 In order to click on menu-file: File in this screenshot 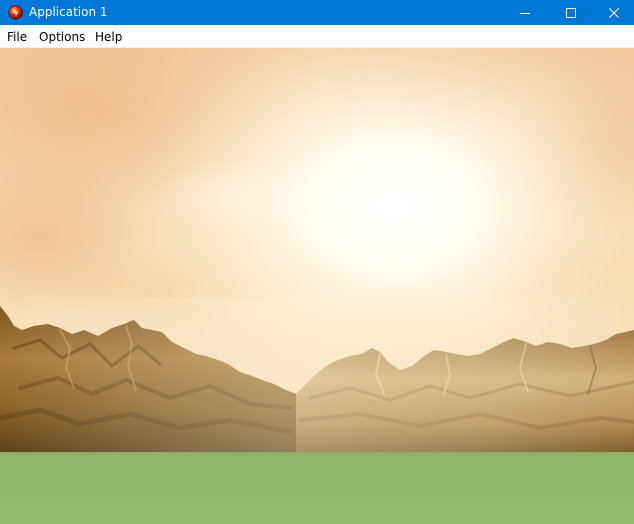, I will do `click(17, 37)`.